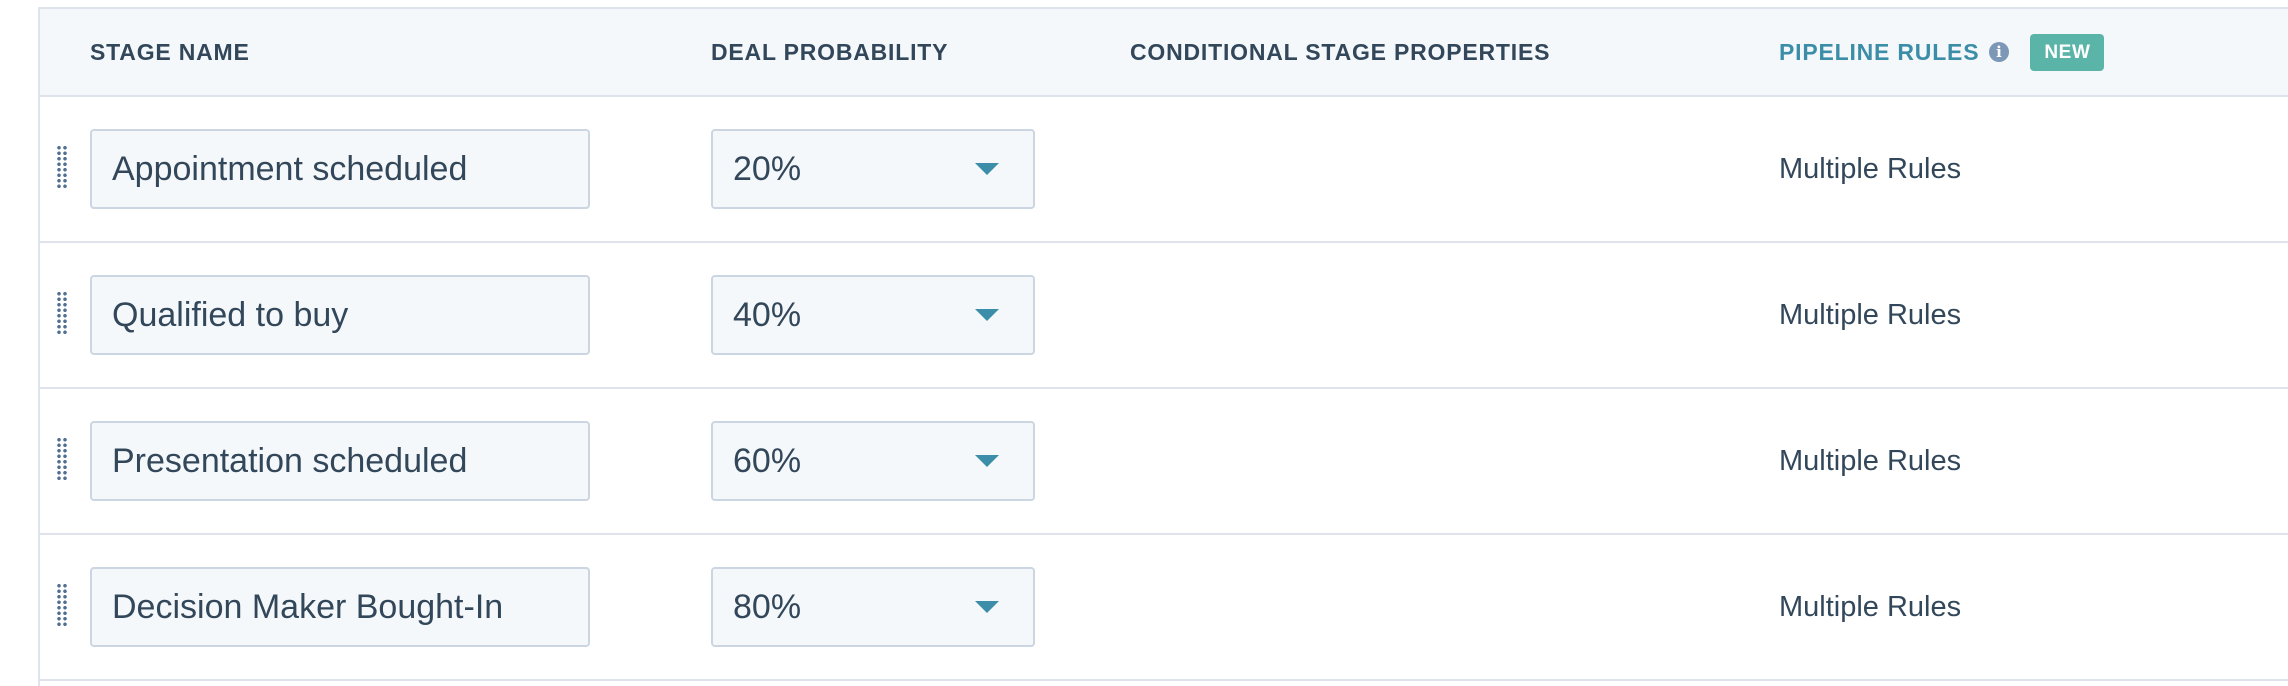 The height and width of the screenshot is (686, 2288). I want to click on deal-probability-dropdown: 60%, so click(873, 461).